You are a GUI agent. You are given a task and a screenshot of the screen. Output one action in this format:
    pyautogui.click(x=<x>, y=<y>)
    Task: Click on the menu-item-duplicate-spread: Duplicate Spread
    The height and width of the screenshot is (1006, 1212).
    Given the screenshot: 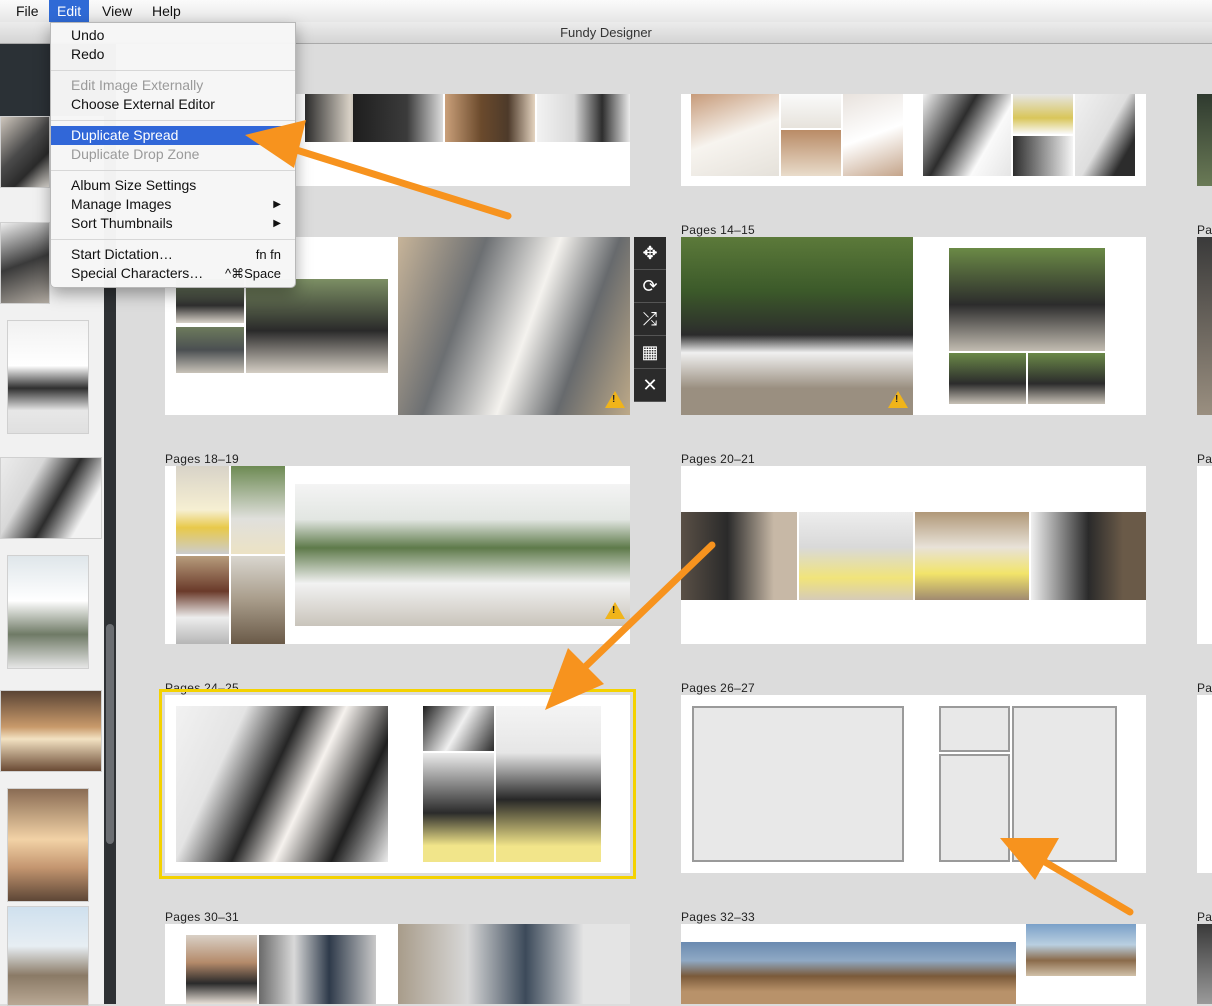 What is the action you would take?
    pyautogui.click(x=173, y=135)
    